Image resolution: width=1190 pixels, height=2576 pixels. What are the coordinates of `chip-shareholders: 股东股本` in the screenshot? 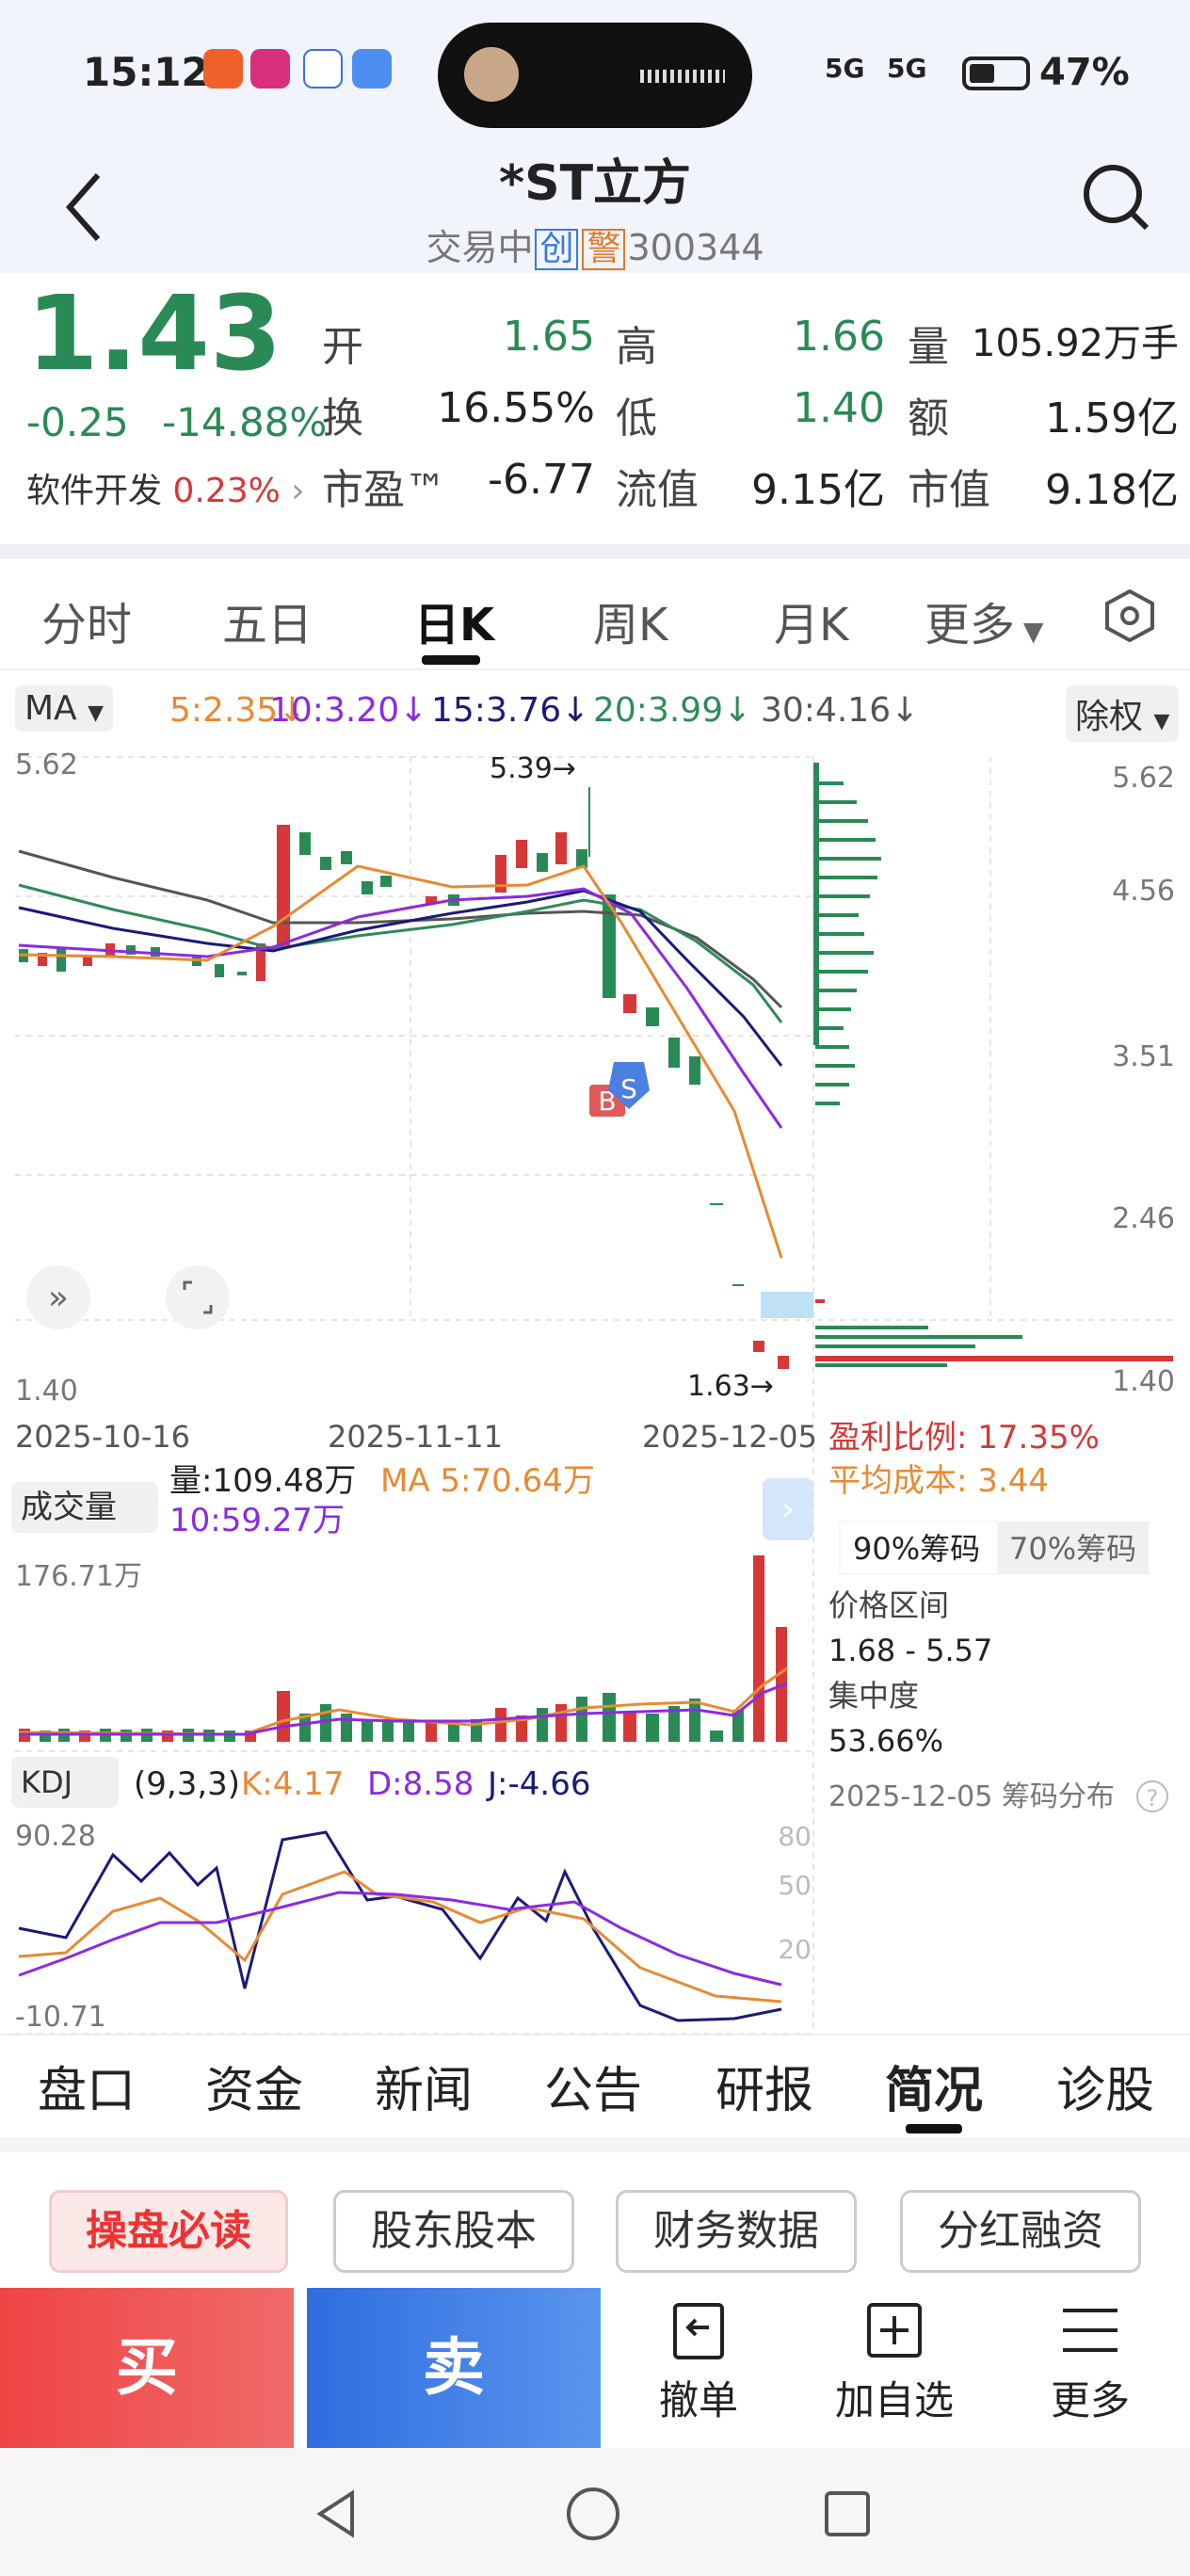 It's located at (453, 2231).